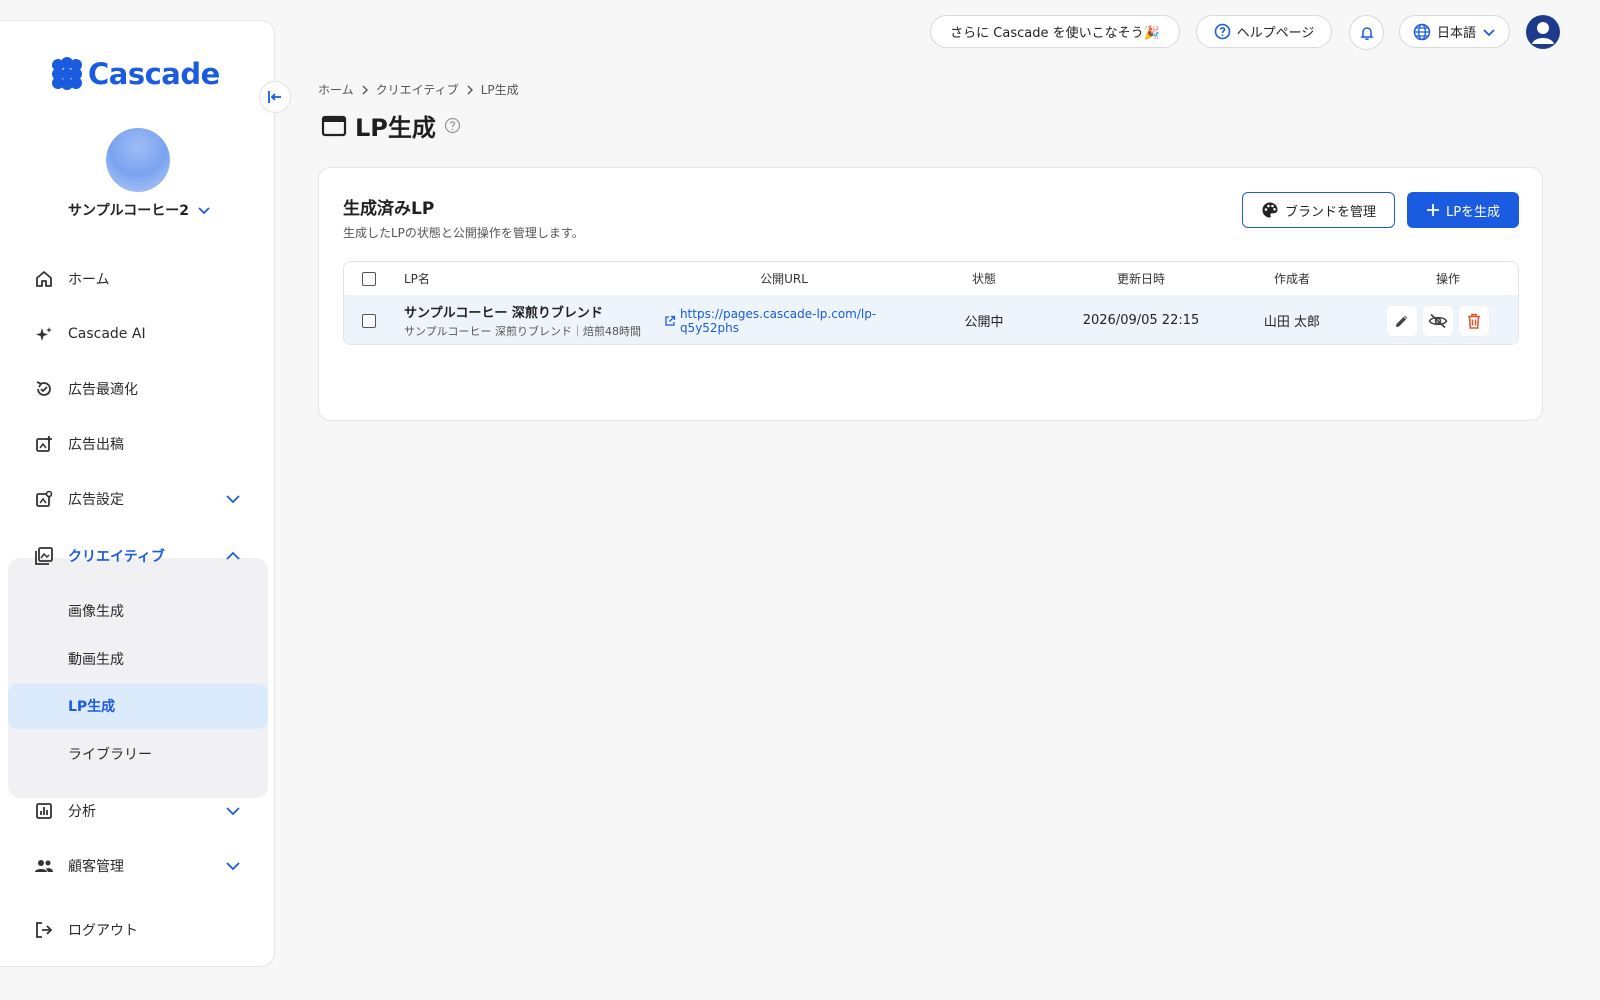  Describe the element at coordinates (463, 233) in the screenshot. I see `card-subtitle: 生成したLPの状態と公開操作を管理します。` at that location.